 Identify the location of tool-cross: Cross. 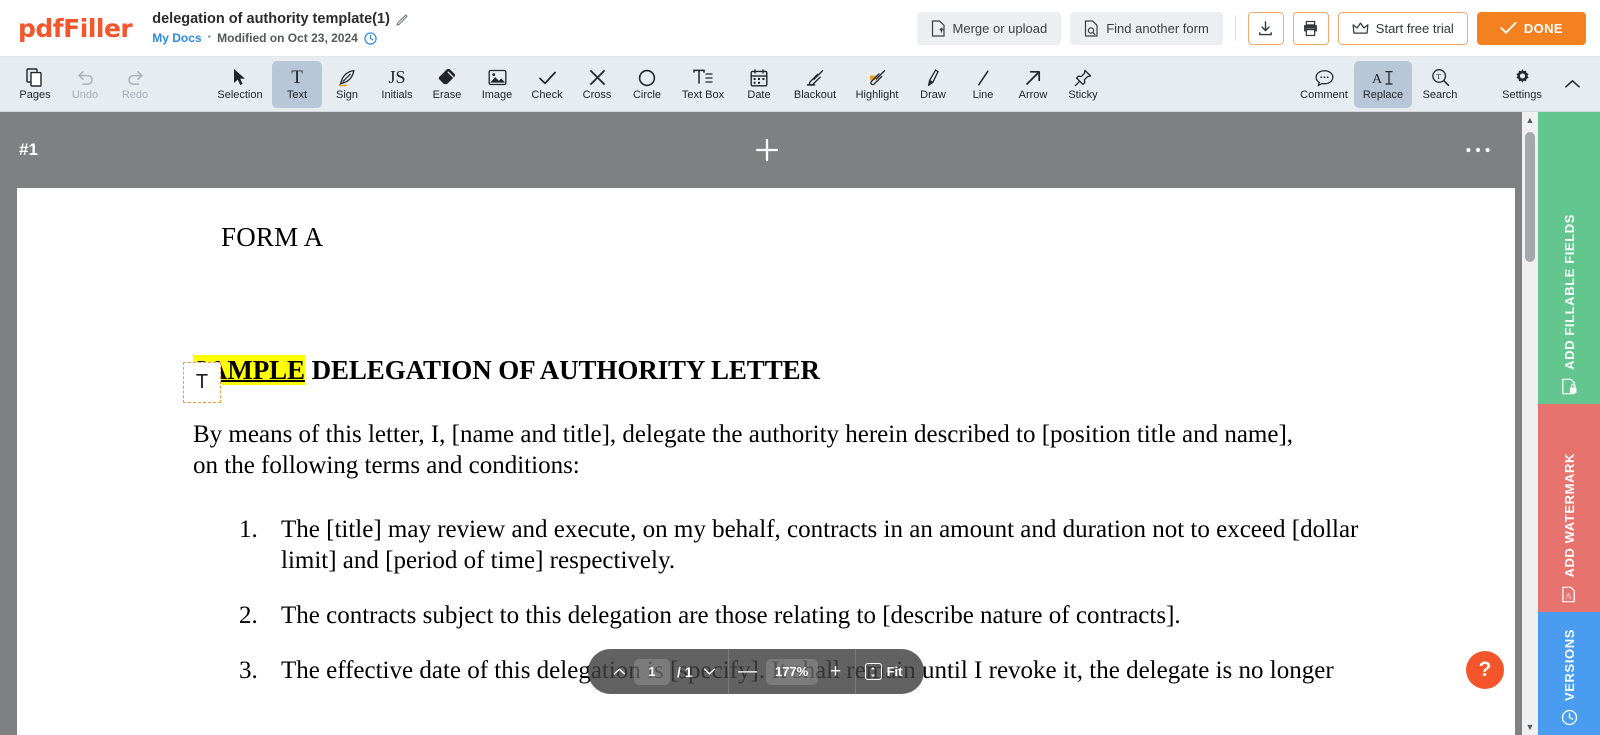
(597, 84).